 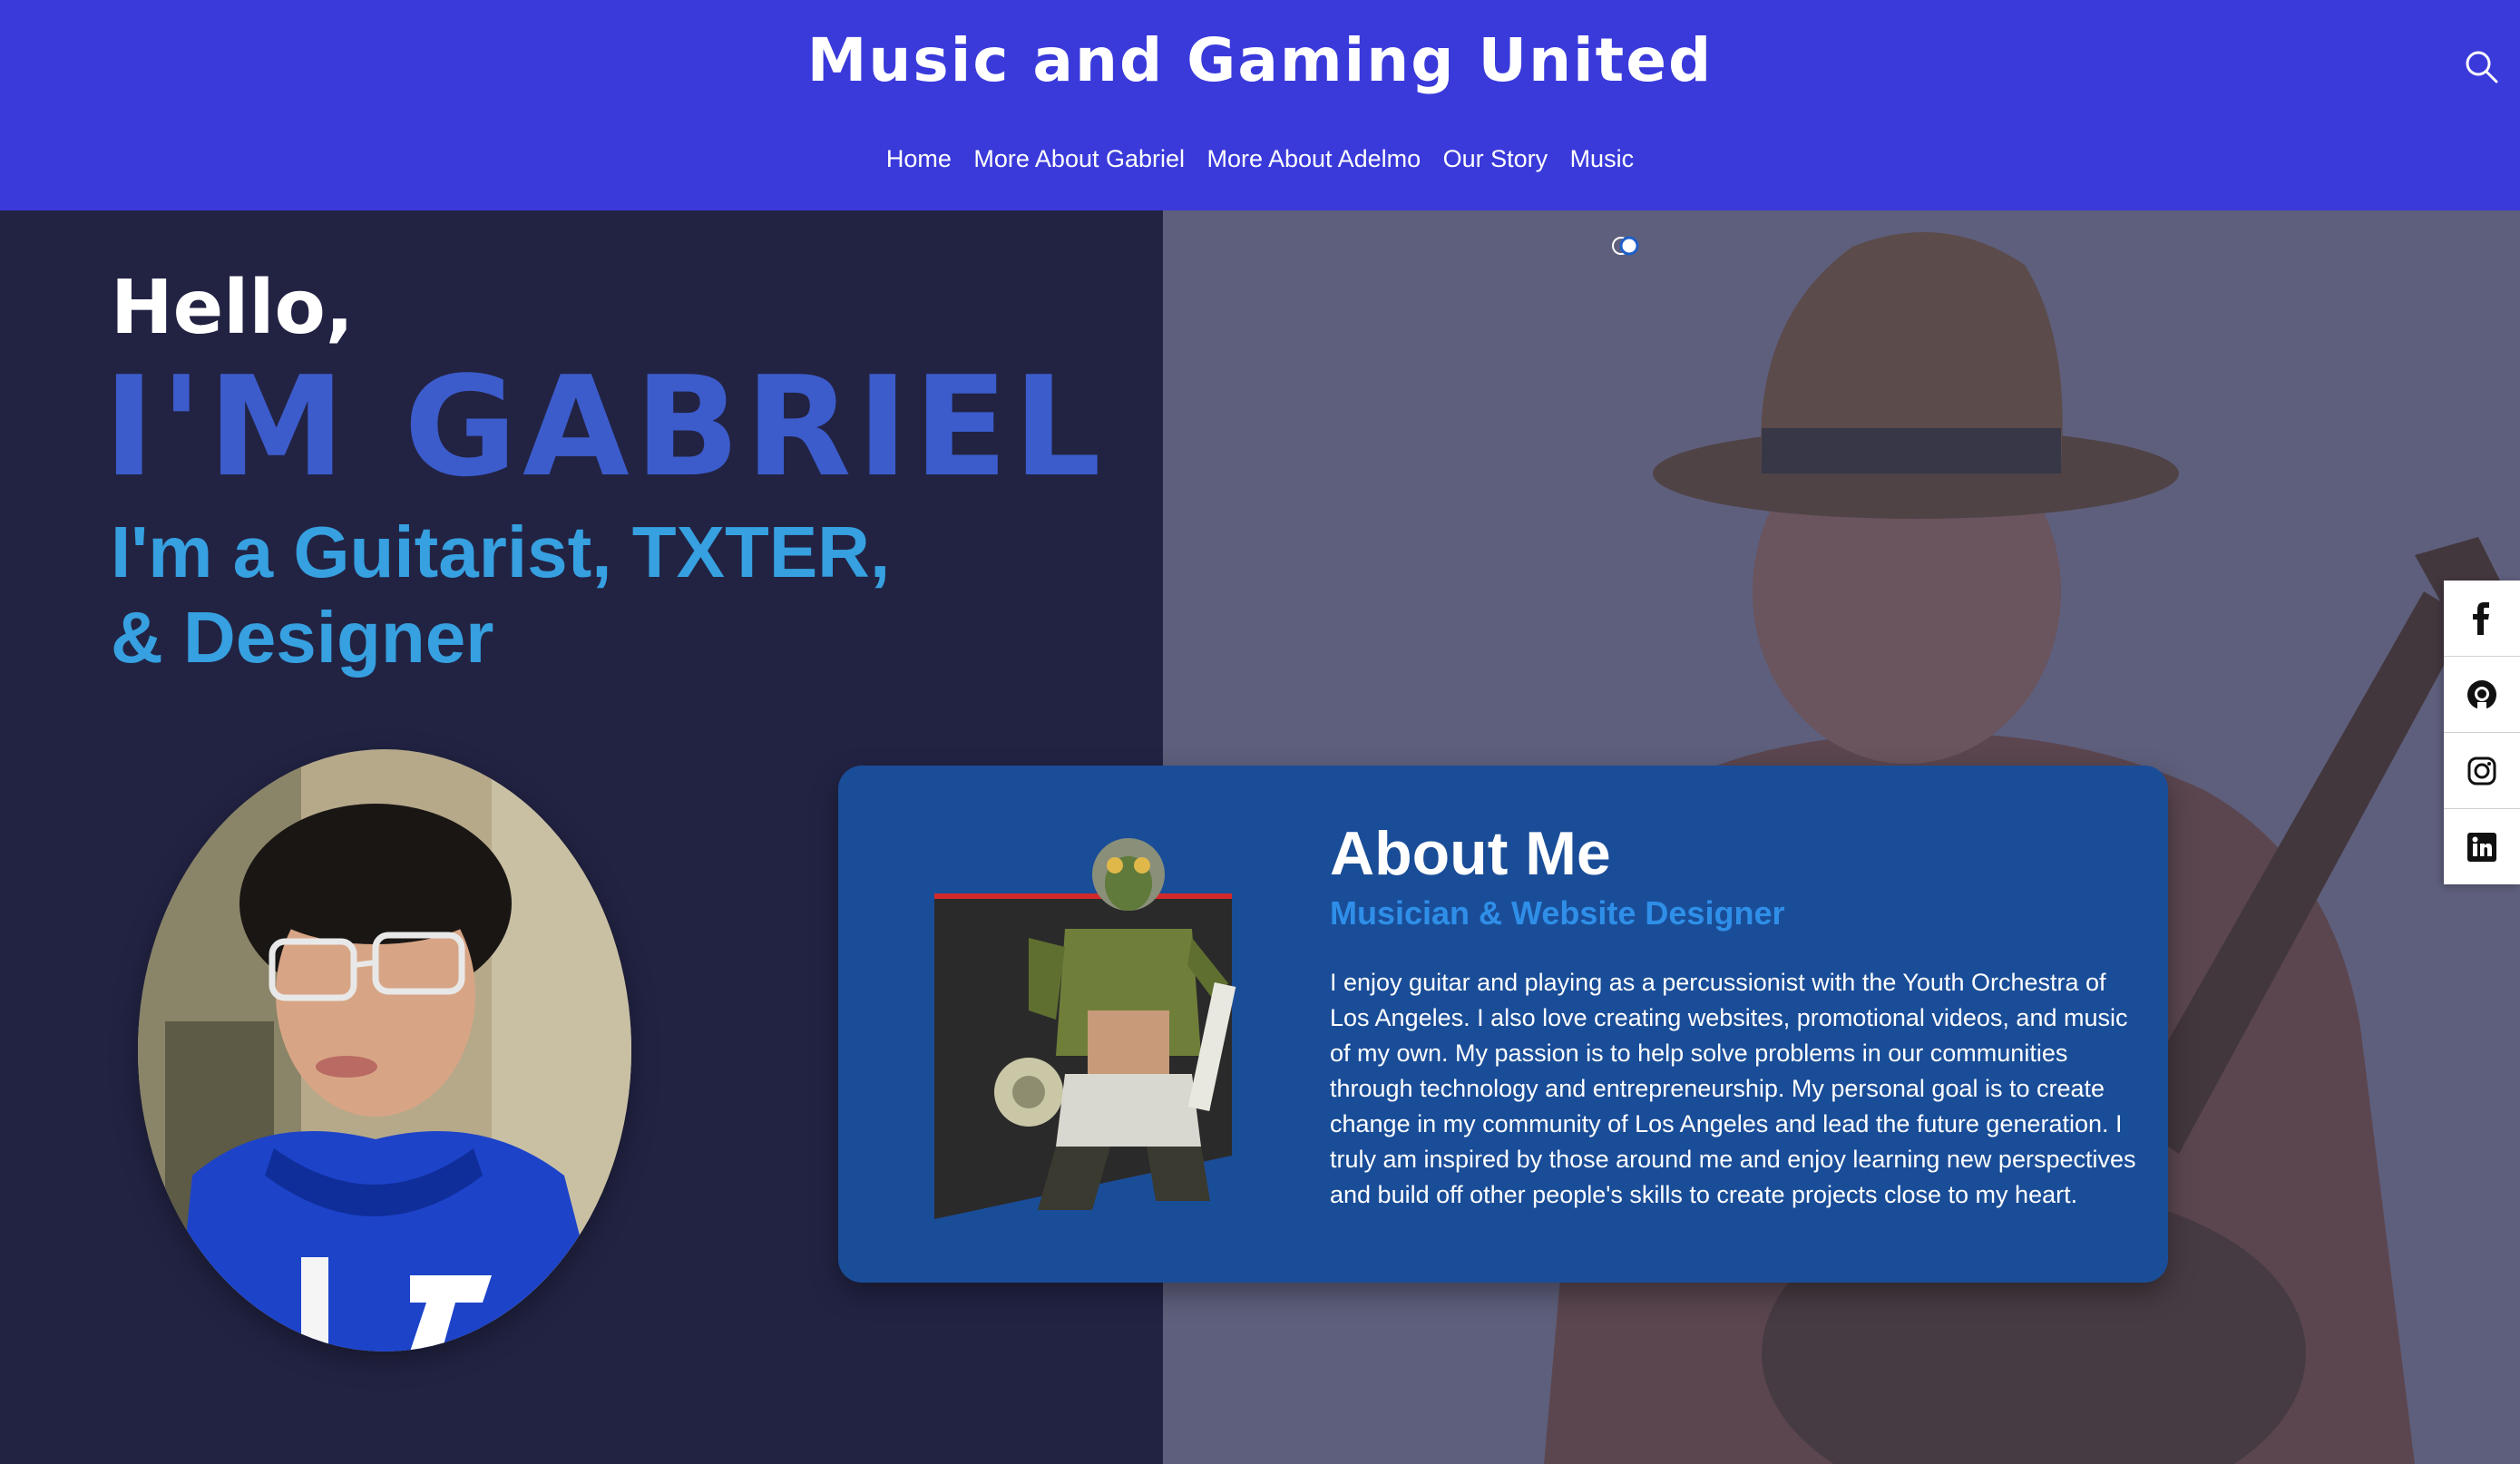 I want to click on facebook-icon, so click(x=2482, y=619).